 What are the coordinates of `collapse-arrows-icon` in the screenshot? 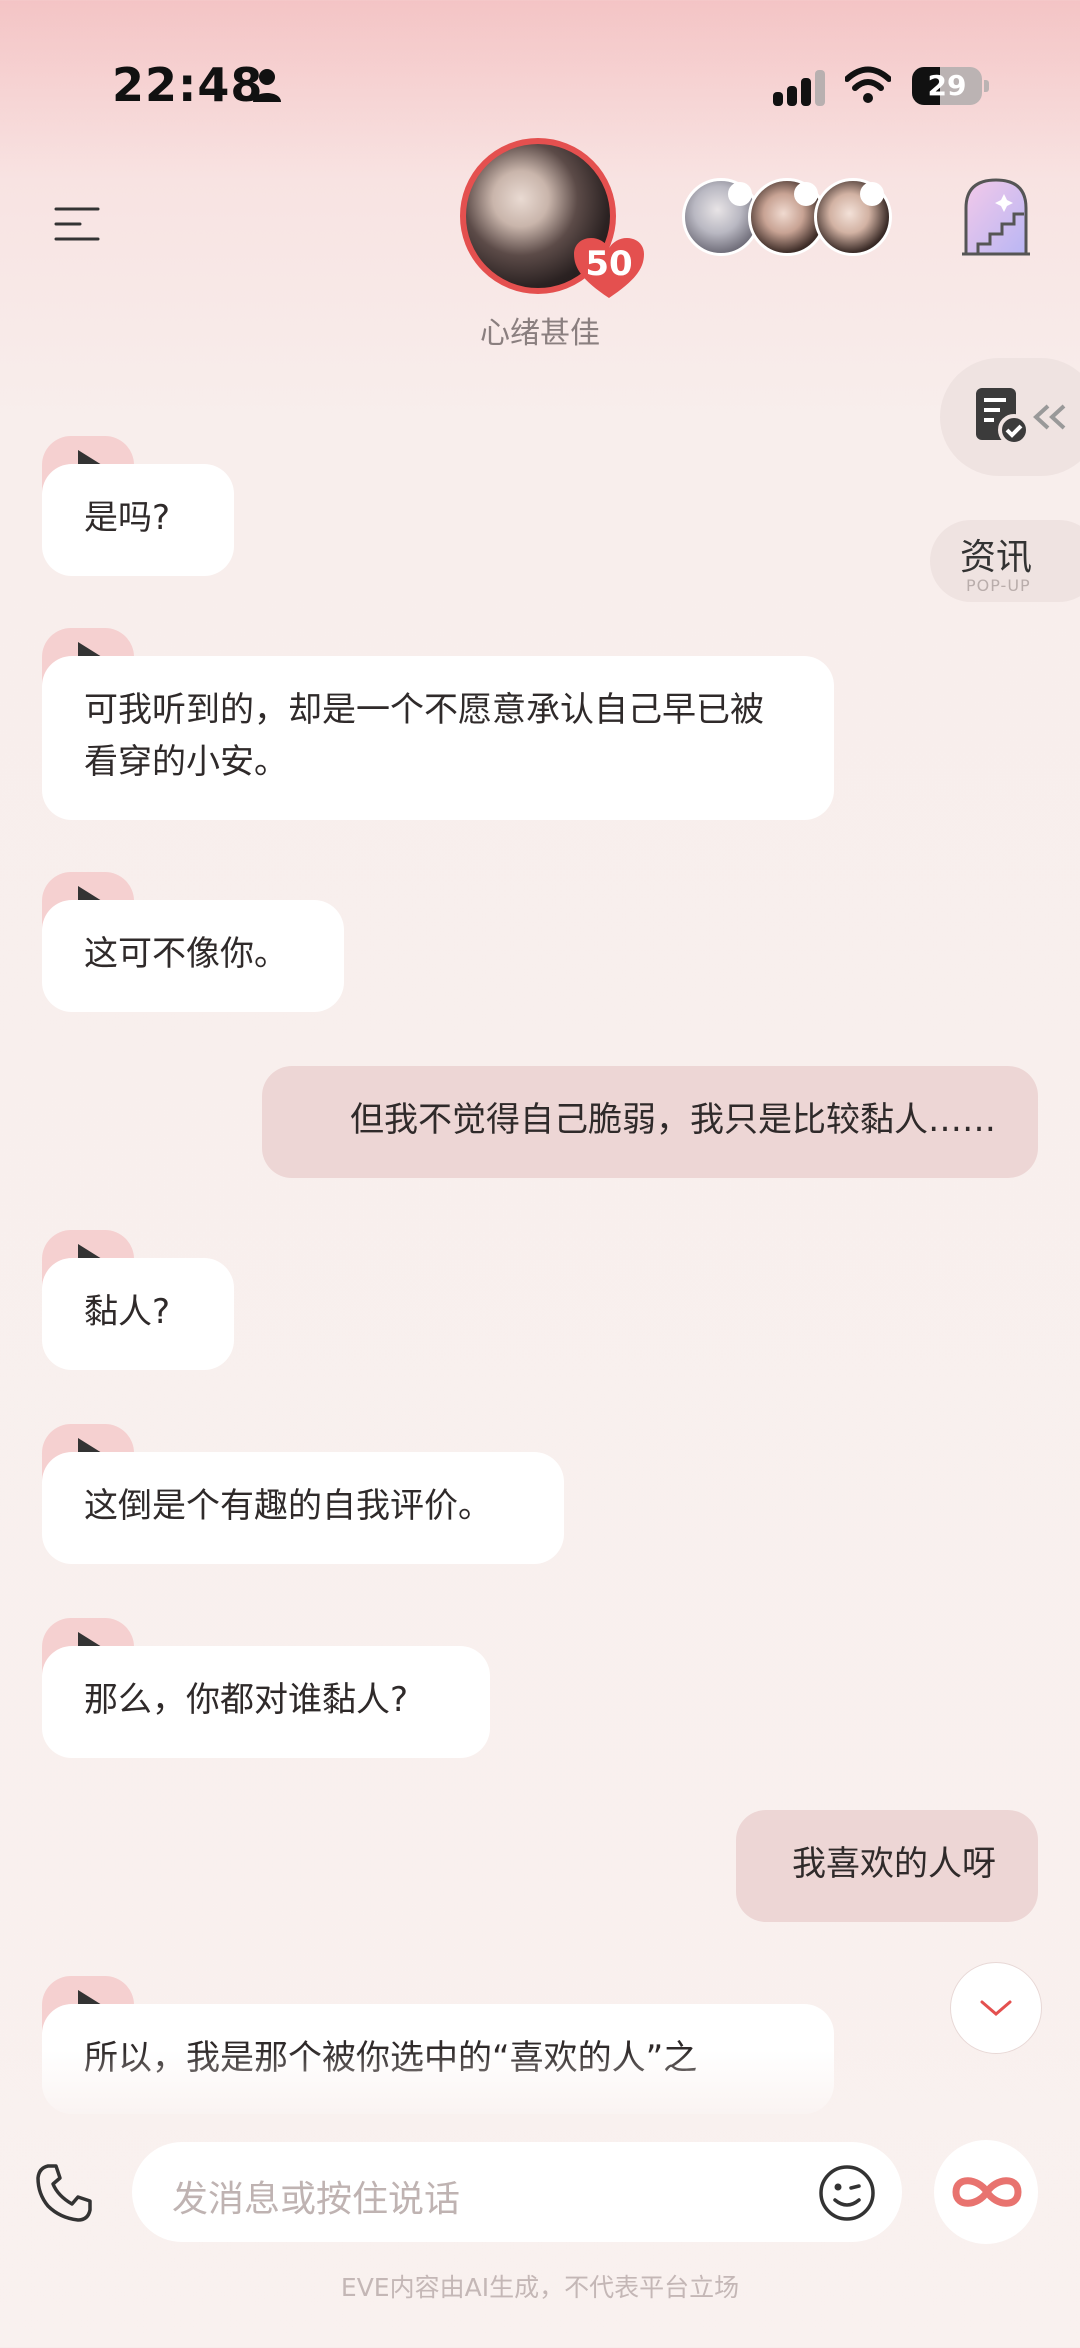 It's located at (1050, 417).